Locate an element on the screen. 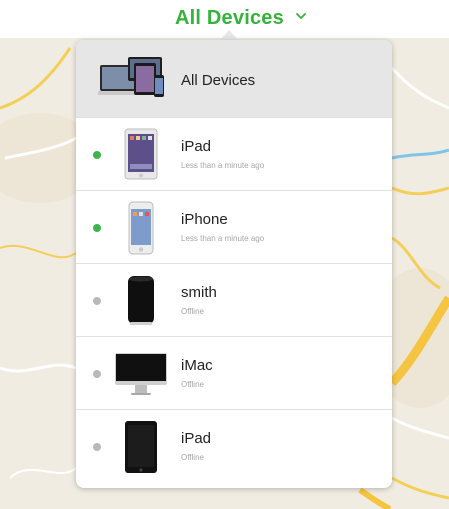  all-devices-icon is located at coordinates (131, 77).